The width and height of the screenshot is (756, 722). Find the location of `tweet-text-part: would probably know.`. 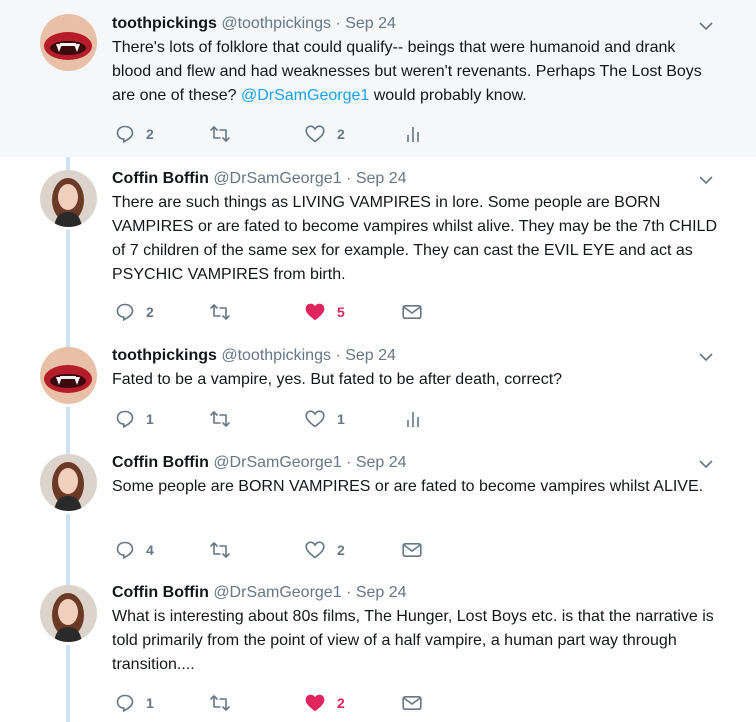

tweet-text-part: would probably know. is located at coordinates (448, 95).